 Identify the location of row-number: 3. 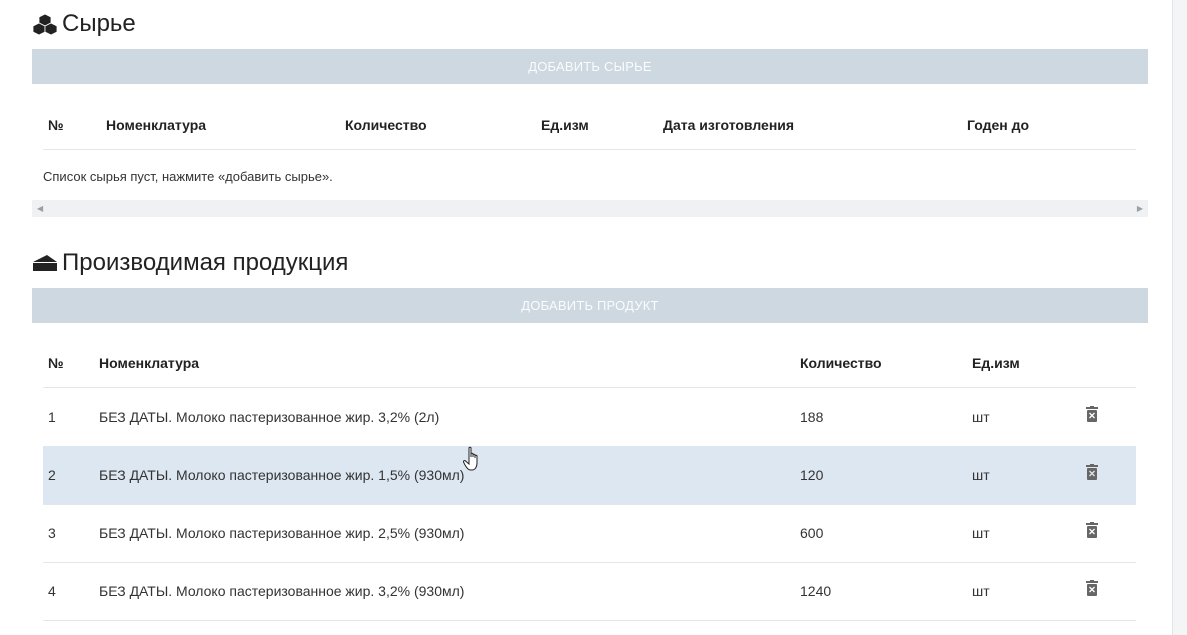
(52, 533).